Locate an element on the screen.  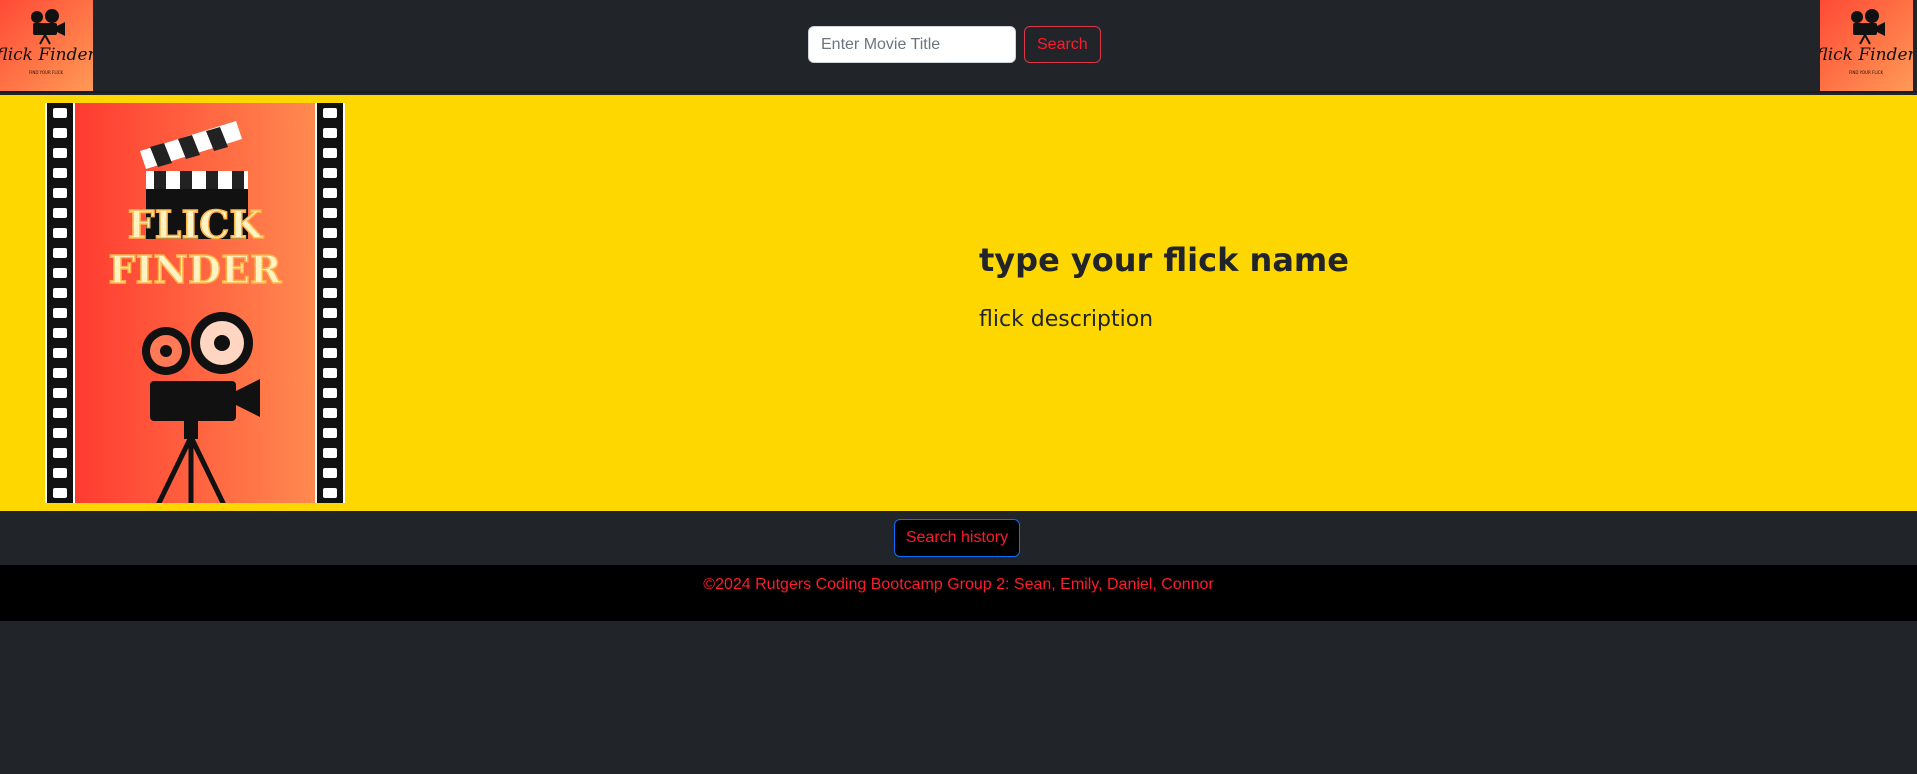
flick-finder-poster-icon: FLICK FINDER is located at coordinates (195, 305).